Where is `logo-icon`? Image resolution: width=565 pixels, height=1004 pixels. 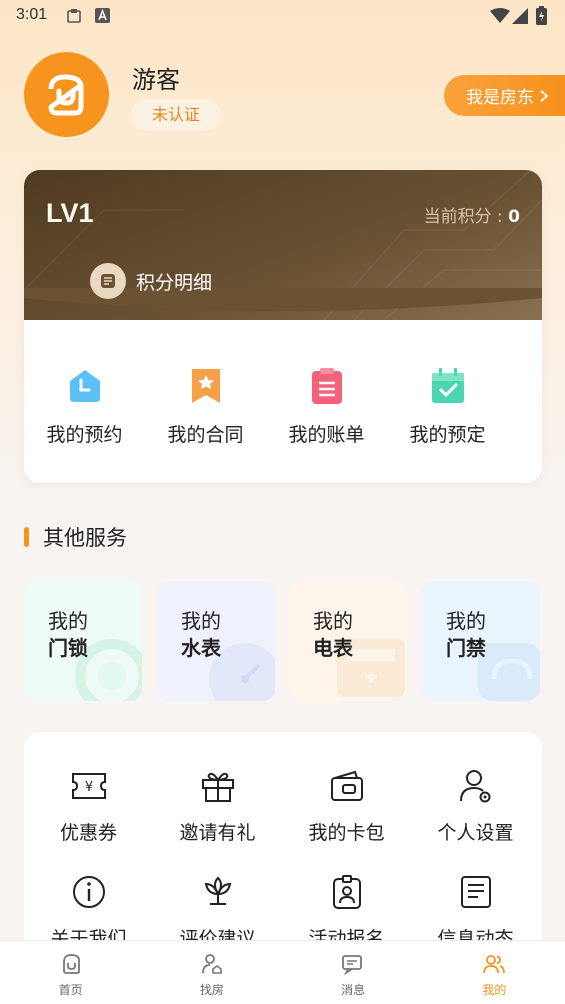
logo-icon is located at coordinates (65, 94).